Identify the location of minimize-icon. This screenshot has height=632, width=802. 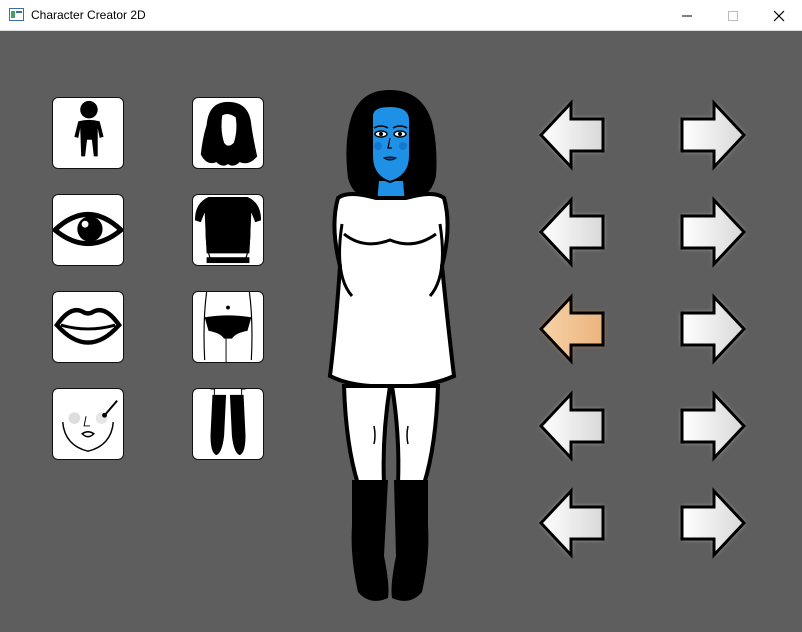
(687, 15).